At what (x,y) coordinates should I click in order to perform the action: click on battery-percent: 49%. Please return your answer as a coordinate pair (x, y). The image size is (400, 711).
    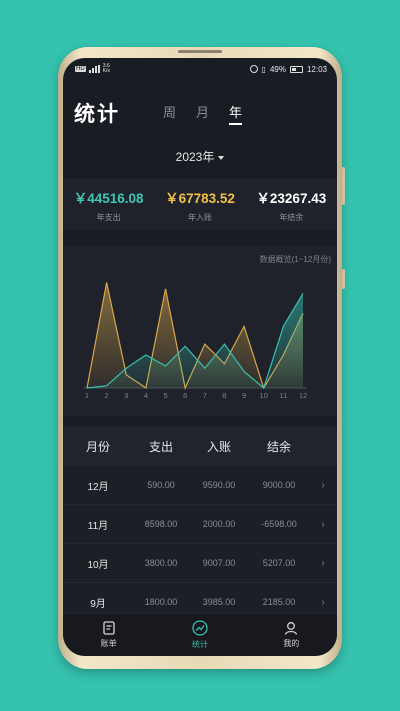
    Looking at the image, I should click on (277, 69).